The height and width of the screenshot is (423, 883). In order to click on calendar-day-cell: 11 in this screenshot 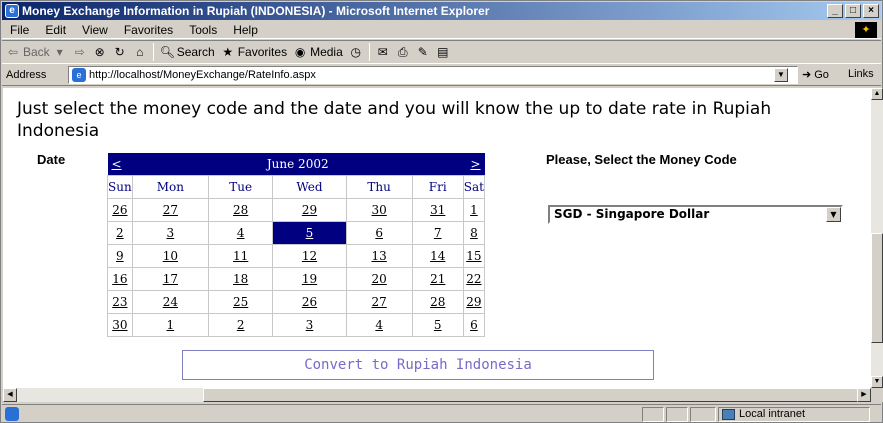, I will do `click(240, 255)`.